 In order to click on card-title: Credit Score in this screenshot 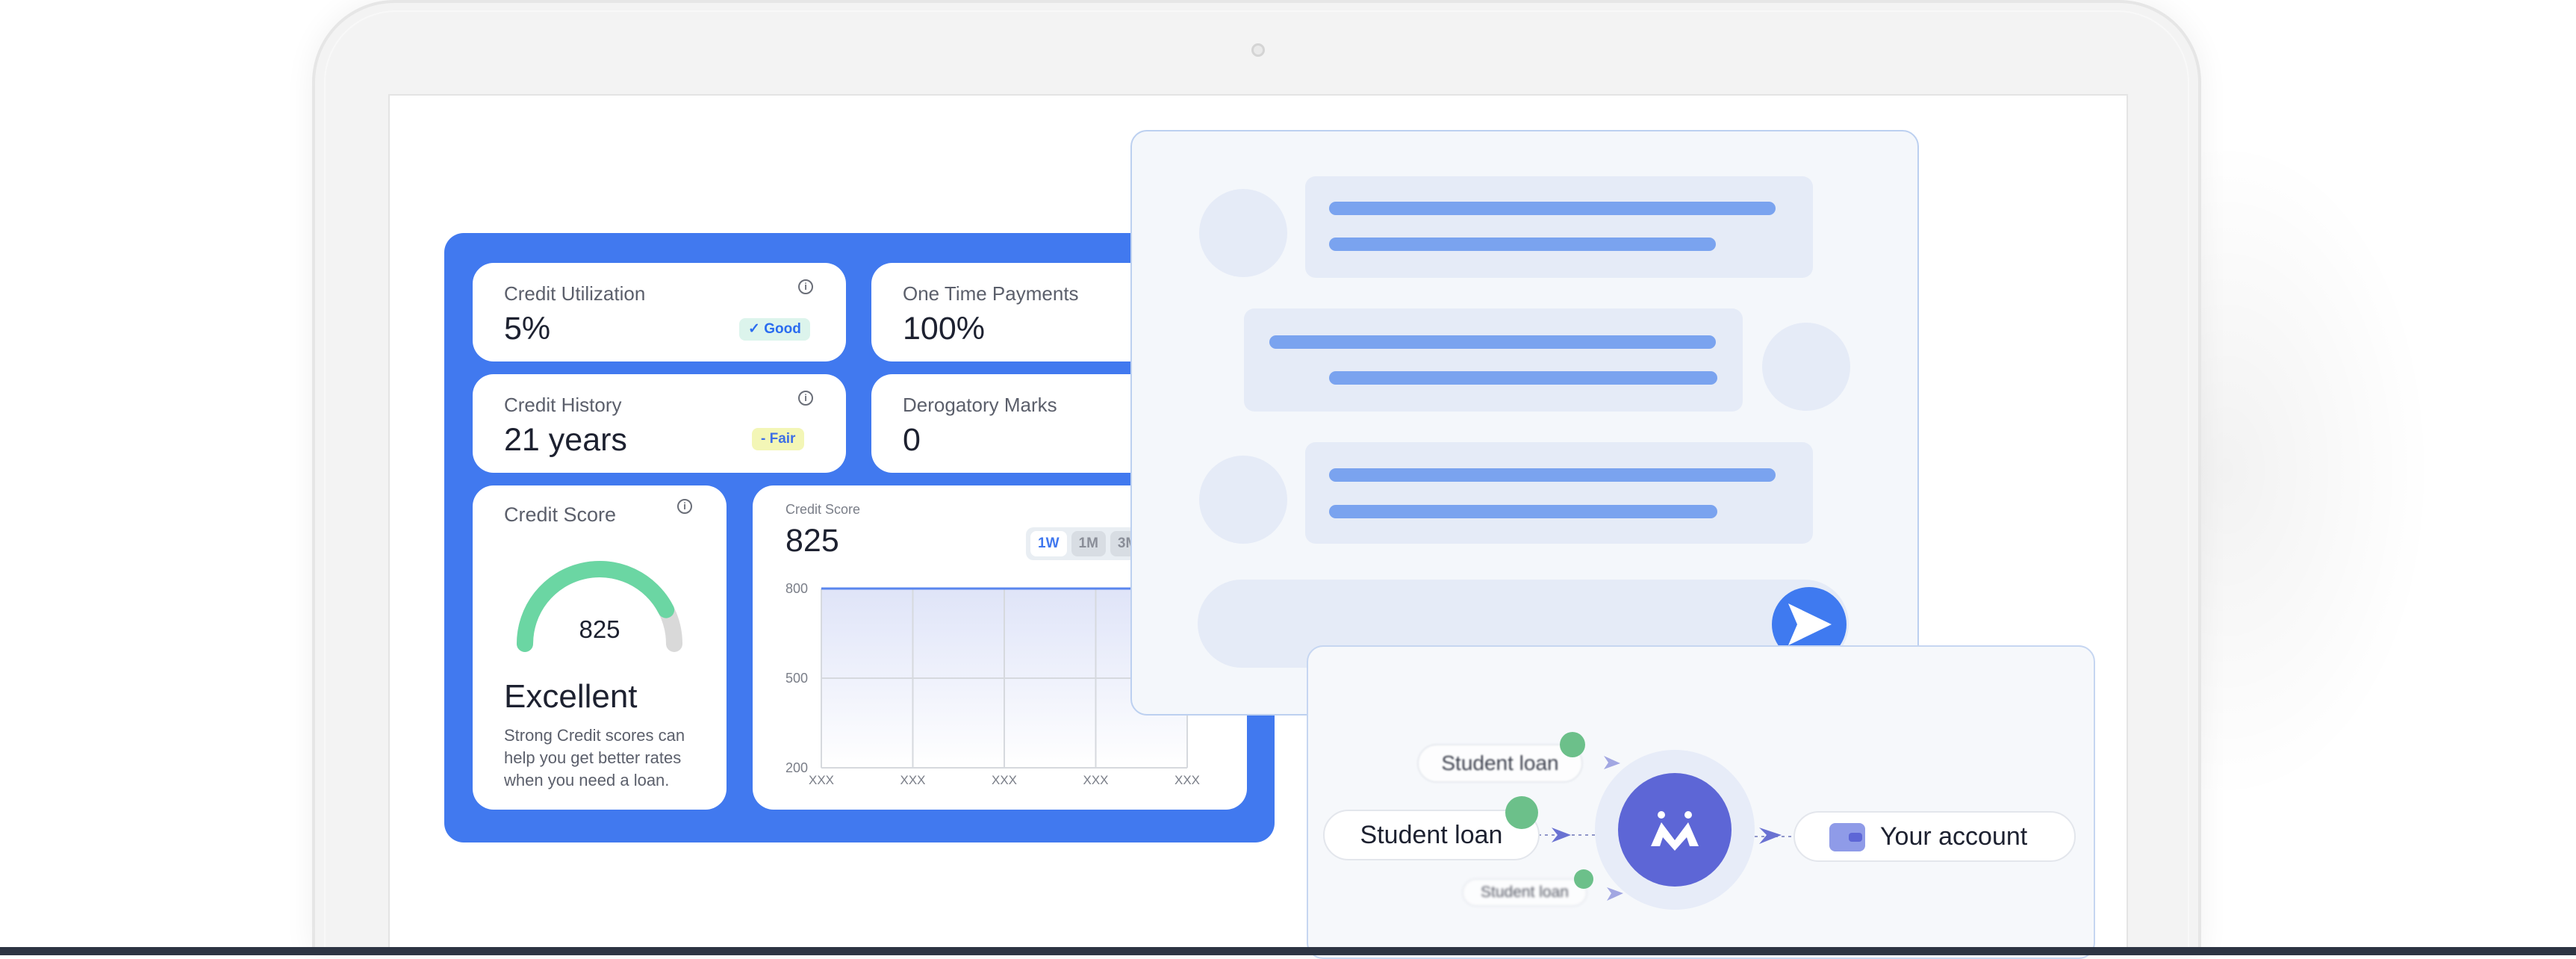, I will do `click(560, 514)`.